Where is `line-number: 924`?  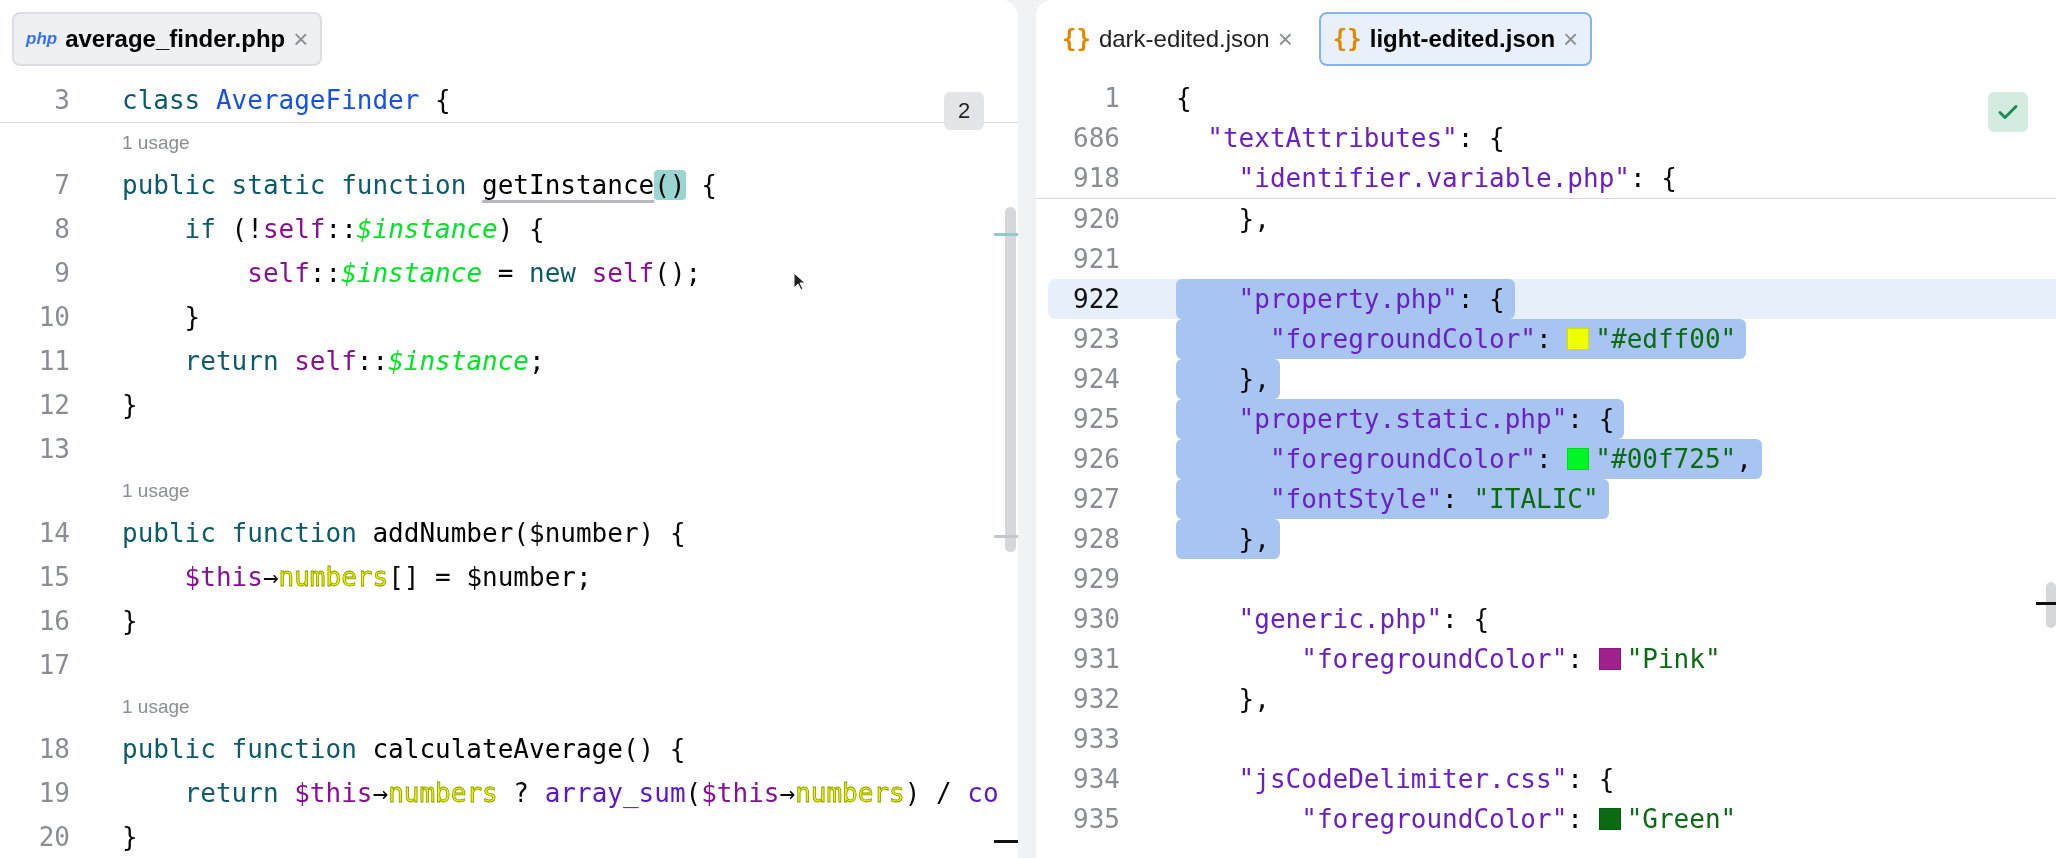 line-number: 924 is located at coordinates (1096, 379).